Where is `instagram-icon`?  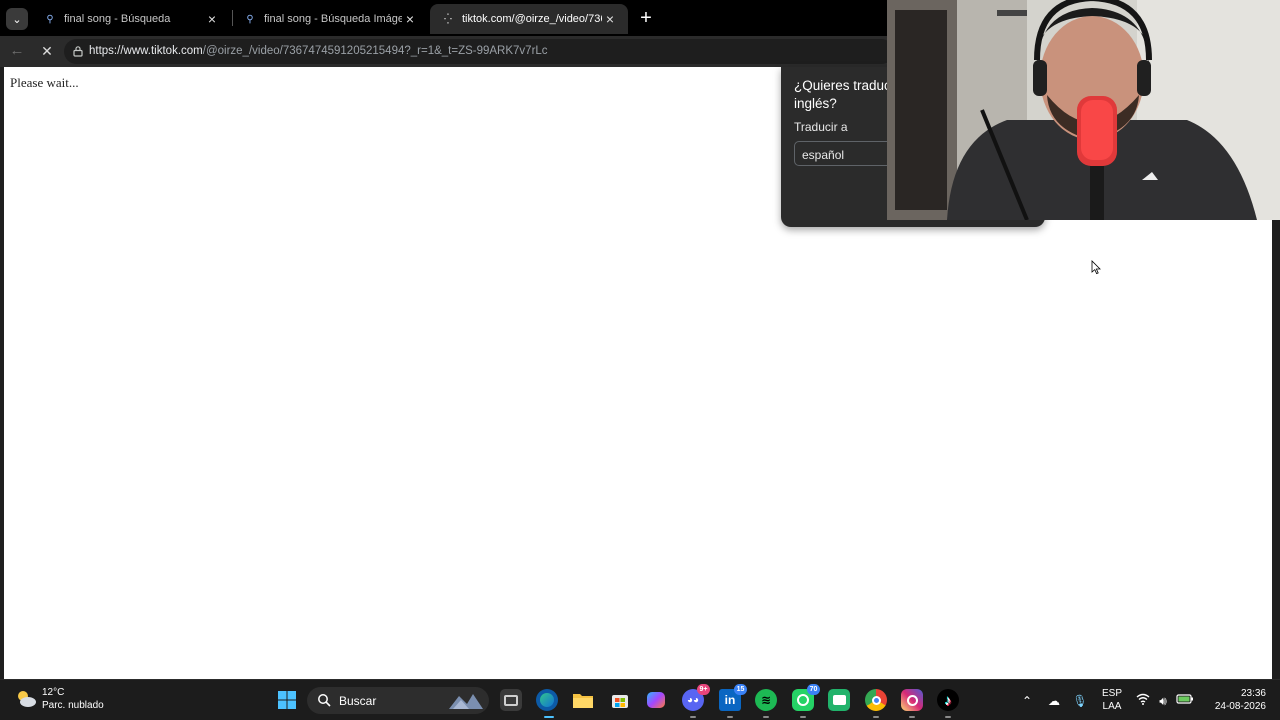 instagram-icon is located at coordinates (912, 700).